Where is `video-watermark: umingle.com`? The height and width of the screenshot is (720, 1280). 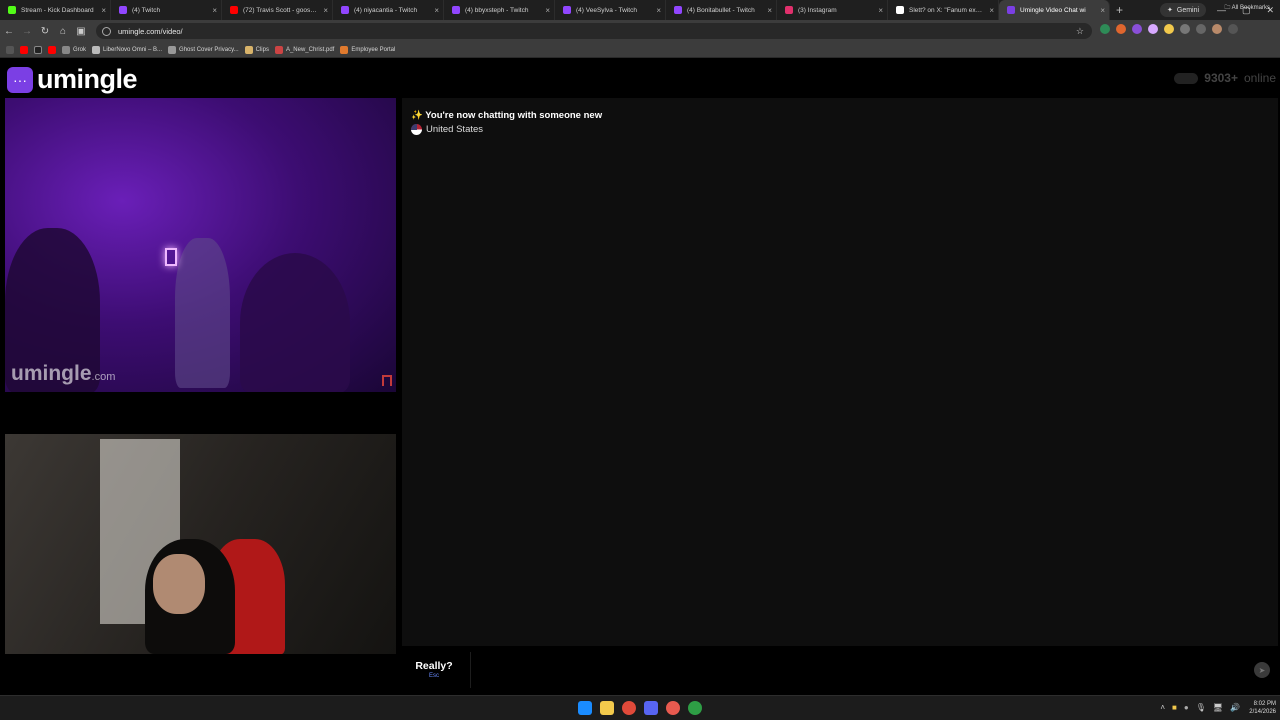 video-watermark: umingle.com is located at coordinates (63, 373).